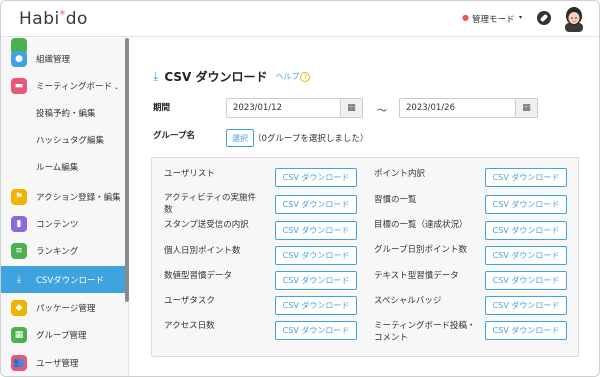 The width and height of the screenshot is (600, 377). I want to click on sidebar-scrollbar, so click(127, 170).